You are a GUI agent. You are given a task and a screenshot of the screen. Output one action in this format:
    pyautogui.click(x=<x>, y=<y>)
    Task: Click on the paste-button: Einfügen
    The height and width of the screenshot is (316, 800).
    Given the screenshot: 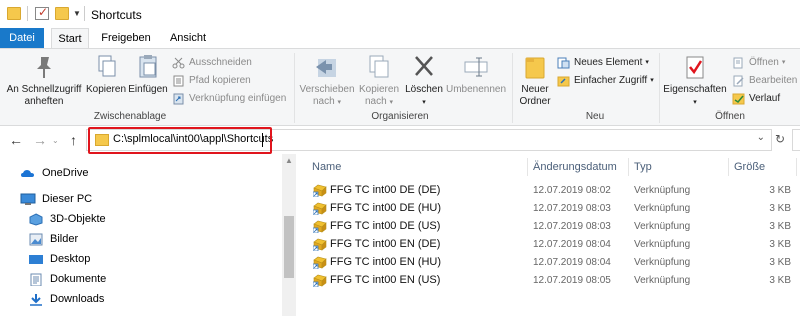 What is the action you would take?
    pyautogui.click(x=148, y=74)
    